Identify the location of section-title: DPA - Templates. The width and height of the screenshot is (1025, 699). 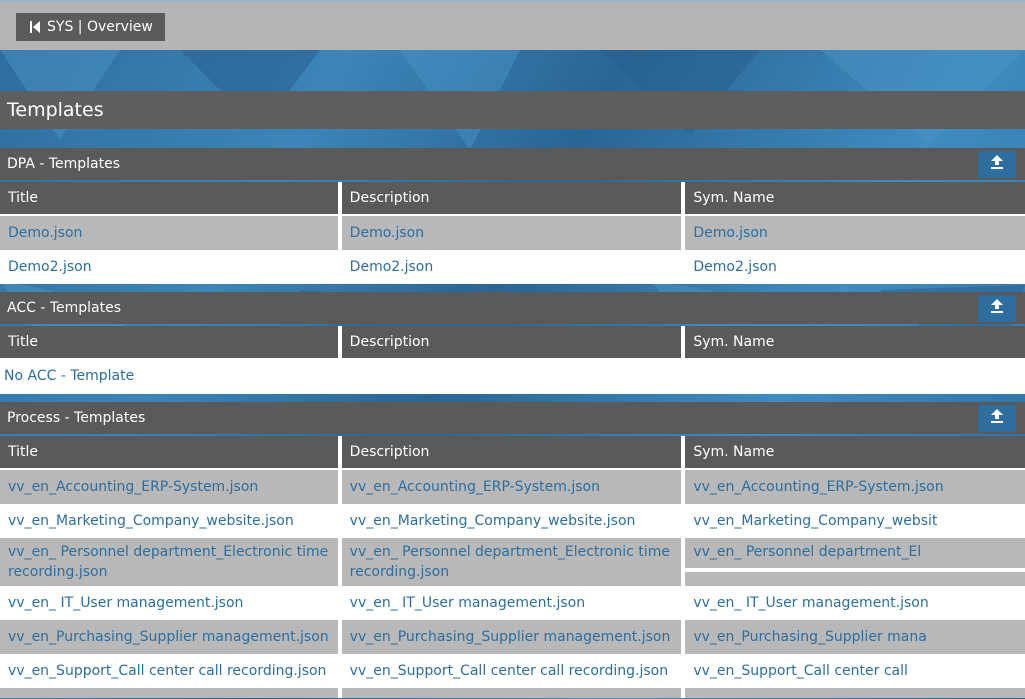
(64, 164).